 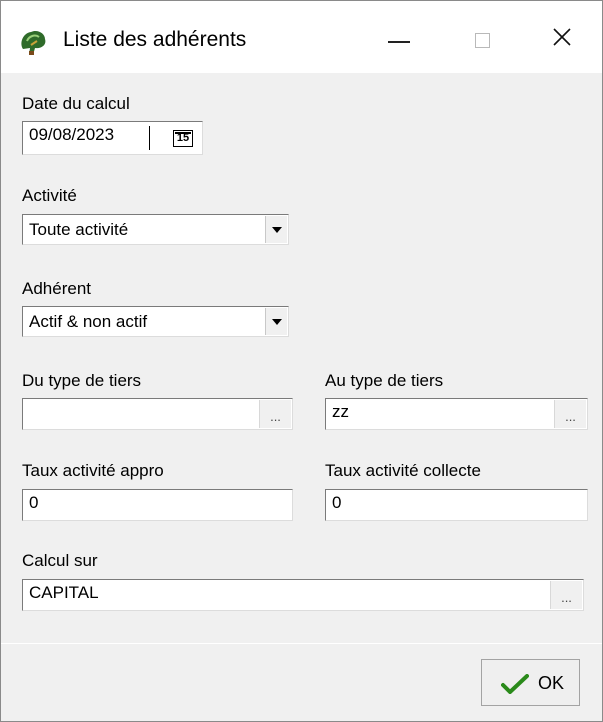 What do you see at coordinates (93, 470) in the screenshot?
I see `rate-supply-label: Taux activité appro` at bounding box center [93, 470].